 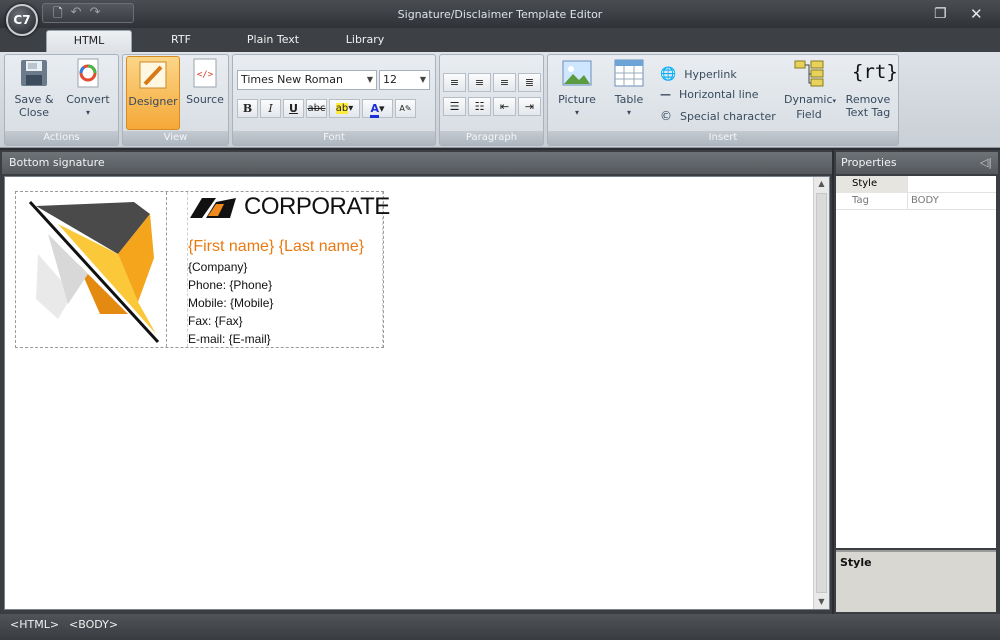 I want to click on actions-group: Save & Close Convert ▾ Actions, so click(x=61, y=100).